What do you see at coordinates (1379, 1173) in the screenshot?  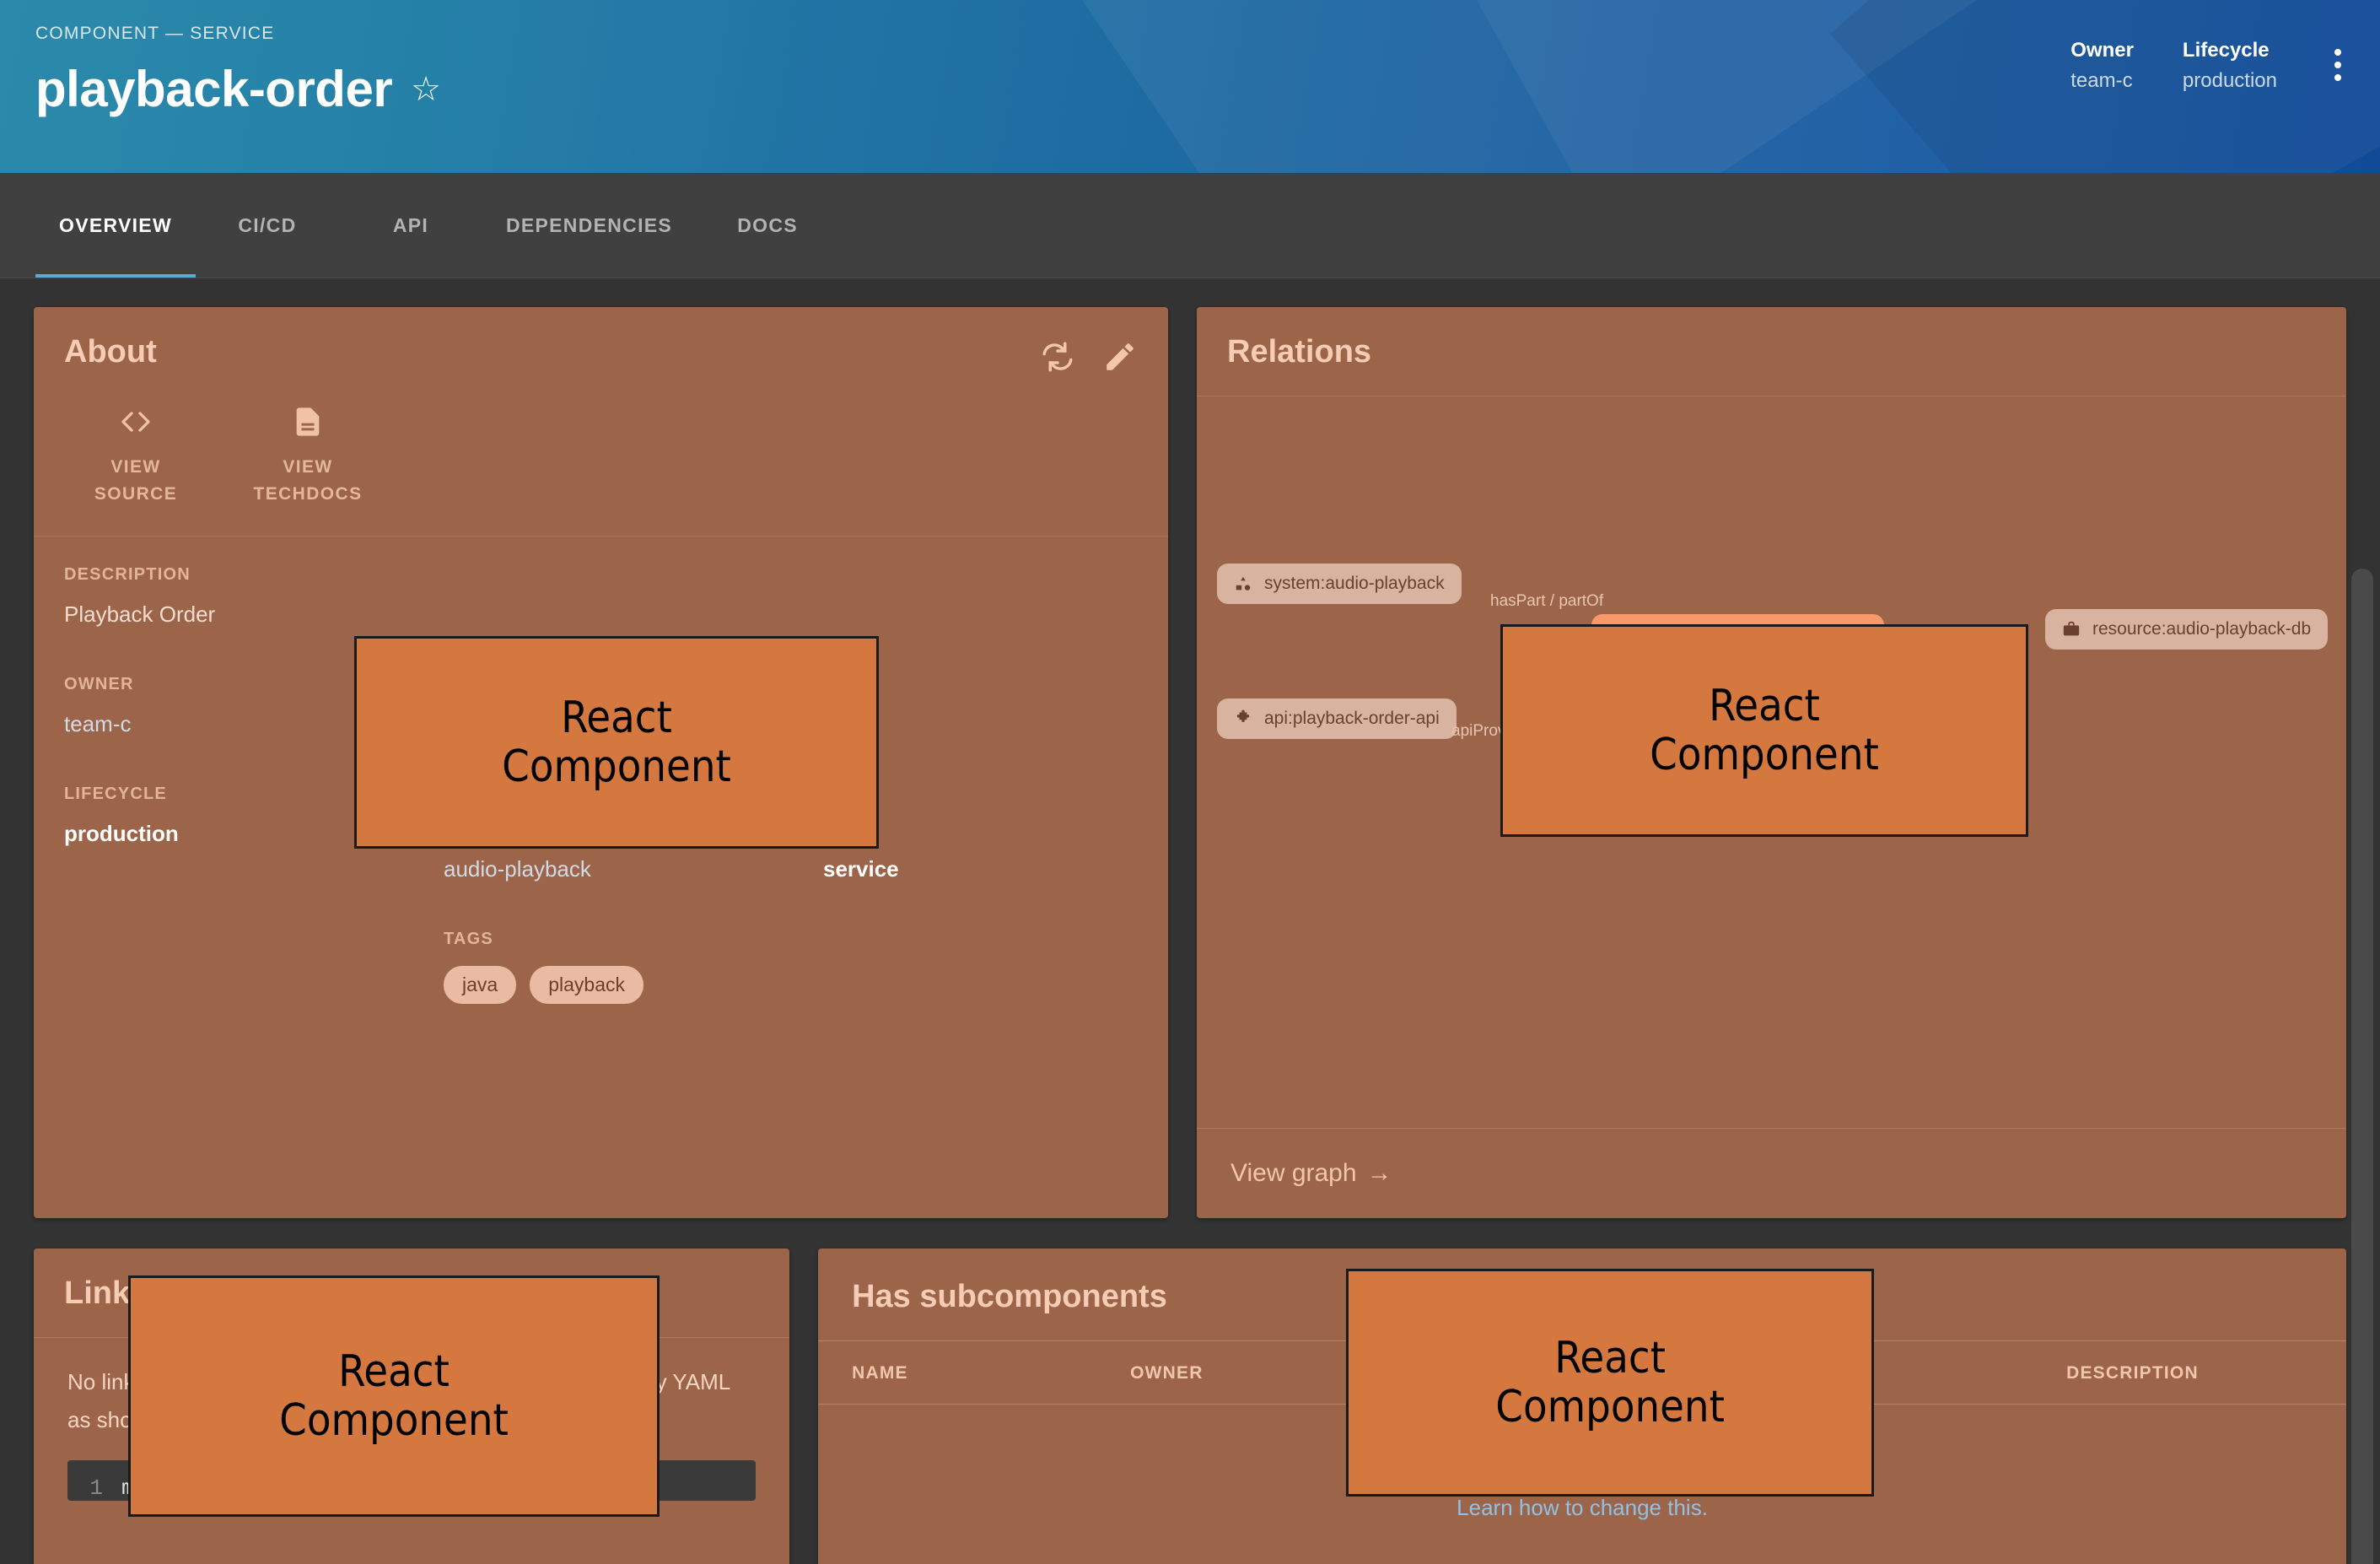 I see `arrow-right-icon: →` at bounding box center [1379, 1173].